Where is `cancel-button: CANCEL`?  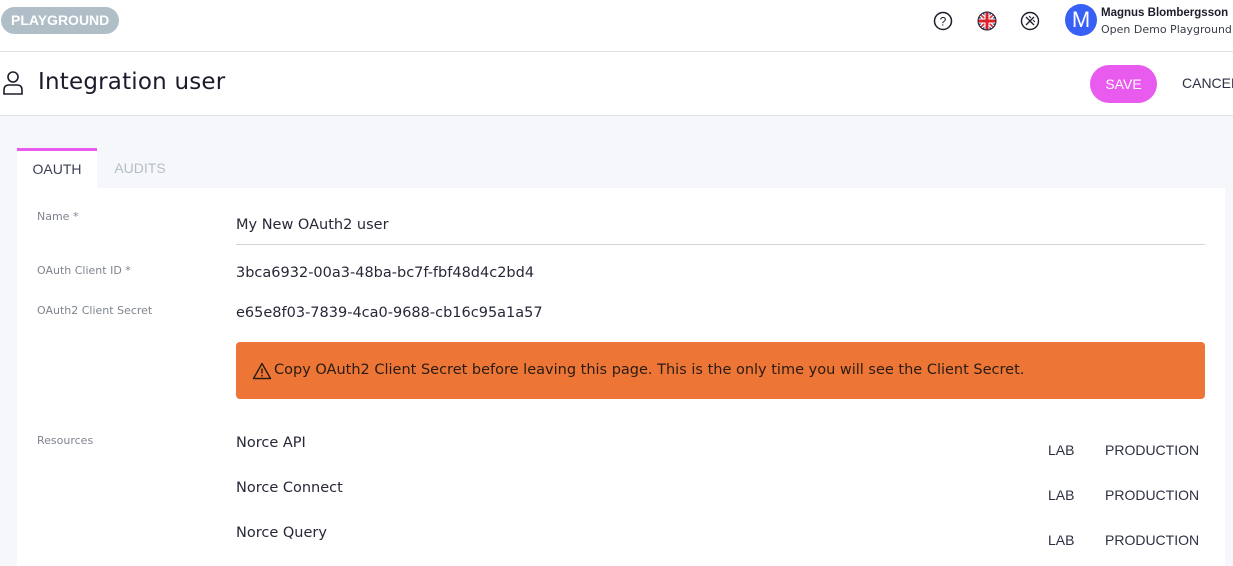
cancel-button: CANCEL is located at coordinates (1207, 83).